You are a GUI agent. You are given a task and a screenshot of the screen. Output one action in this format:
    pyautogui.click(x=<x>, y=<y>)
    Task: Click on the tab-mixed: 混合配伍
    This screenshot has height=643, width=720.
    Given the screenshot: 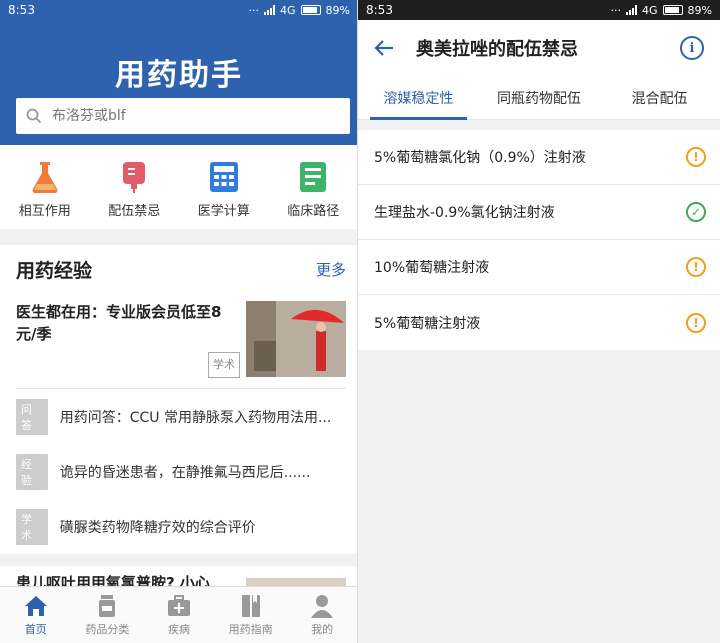 What is the action you would take?
    pyautogui.click(x=659, y=97)
    